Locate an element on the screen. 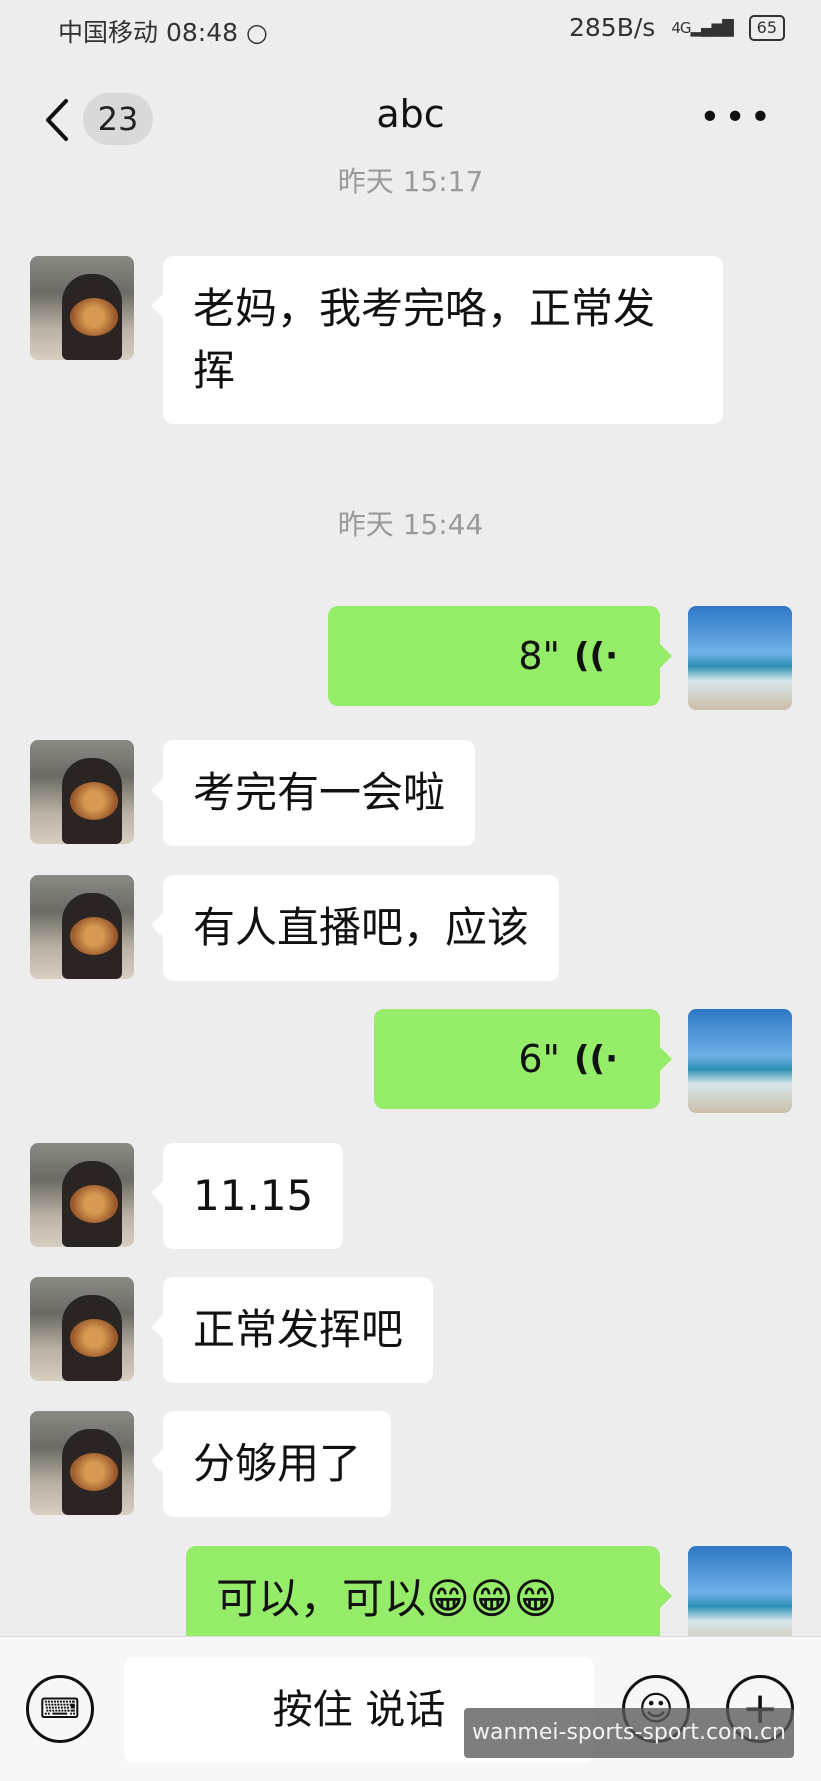 Image resolution: width=821 pixels, height=1781 pixels. incoming-message: 考完有一会啦 is located at coordinates (313, 793).